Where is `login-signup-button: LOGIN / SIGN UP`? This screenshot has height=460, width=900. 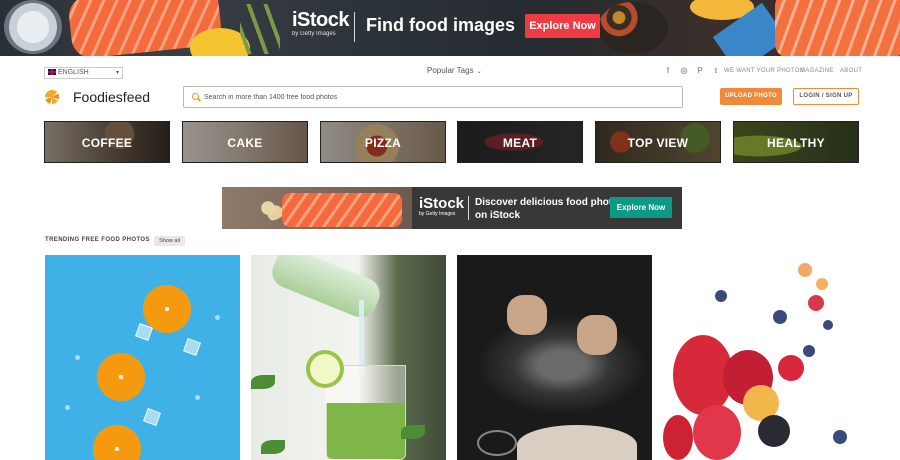
login-signup-button: LOGIN / SIGN UP is located at coordinates (826, 96).